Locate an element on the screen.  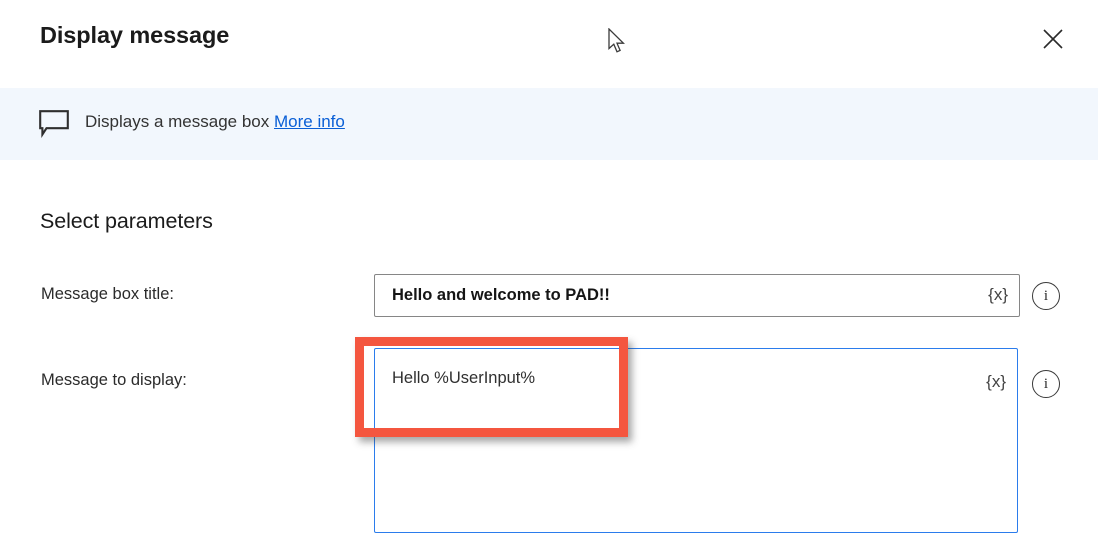
banner-description-text: Displays a message box is located at coordinates (177, 121).